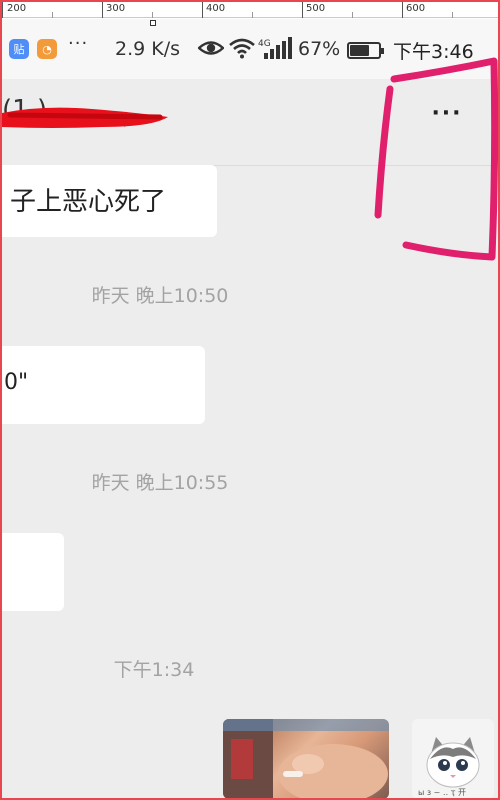 Image resolution: width=500 pixels, height=800 pixels. Describe the element at coordinates (250, 10) in the screenshot. I see `ruler: 200 300 400 500 600` at that location.